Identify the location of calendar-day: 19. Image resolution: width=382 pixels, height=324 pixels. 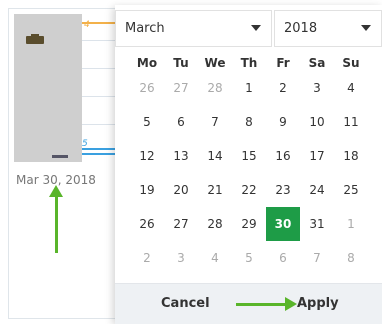
(147, 190).